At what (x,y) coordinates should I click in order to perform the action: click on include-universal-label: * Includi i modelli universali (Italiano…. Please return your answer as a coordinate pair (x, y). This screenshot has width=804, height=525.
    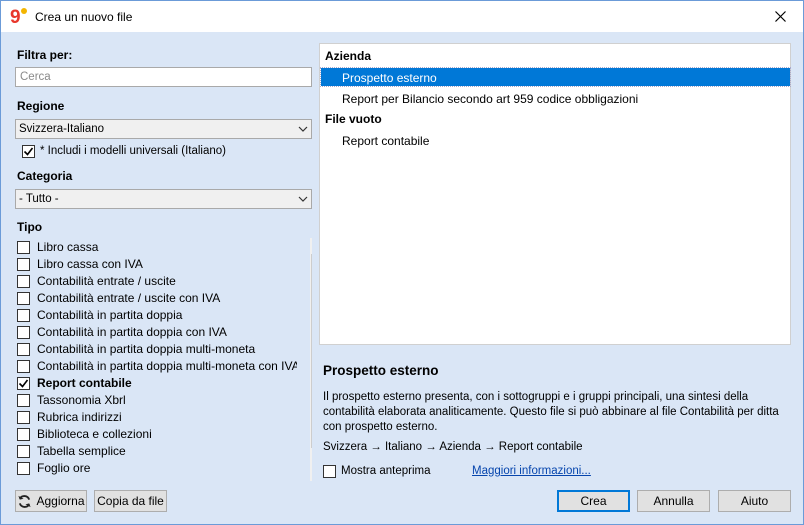
    Looking at the image, I should click on (133, 151).